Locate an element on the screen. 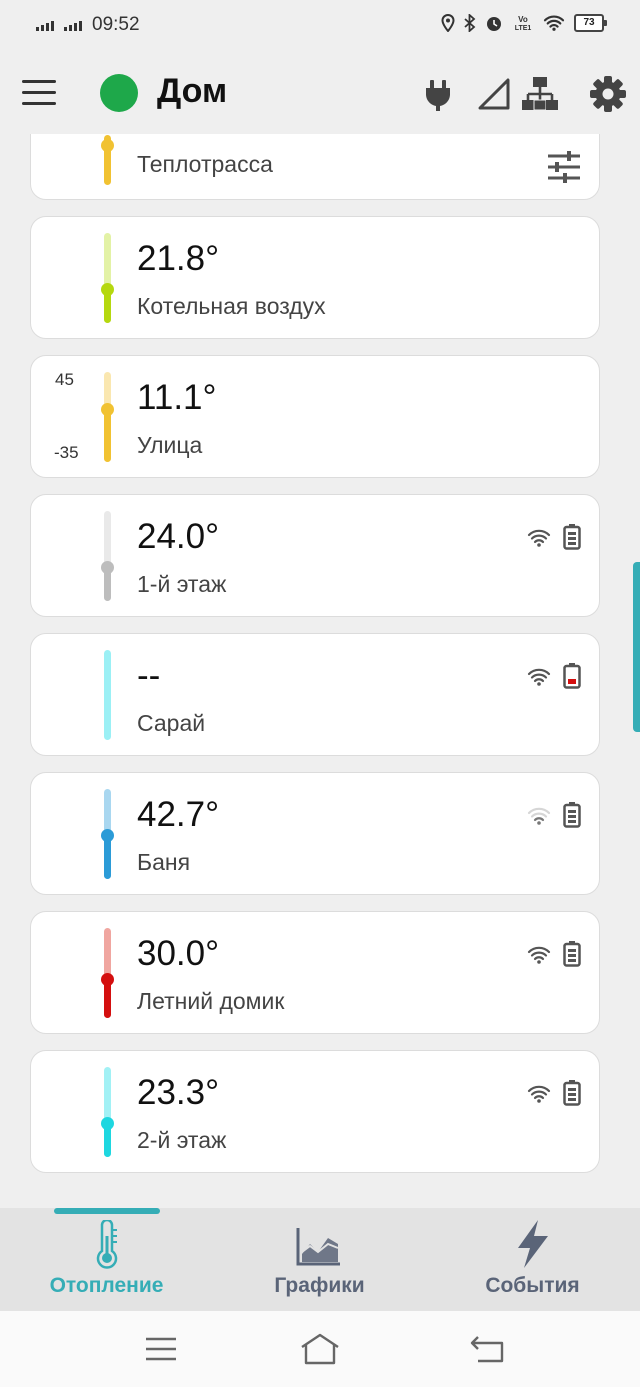  sensor-card: -- Сарай is located at coordinates (315, 694).